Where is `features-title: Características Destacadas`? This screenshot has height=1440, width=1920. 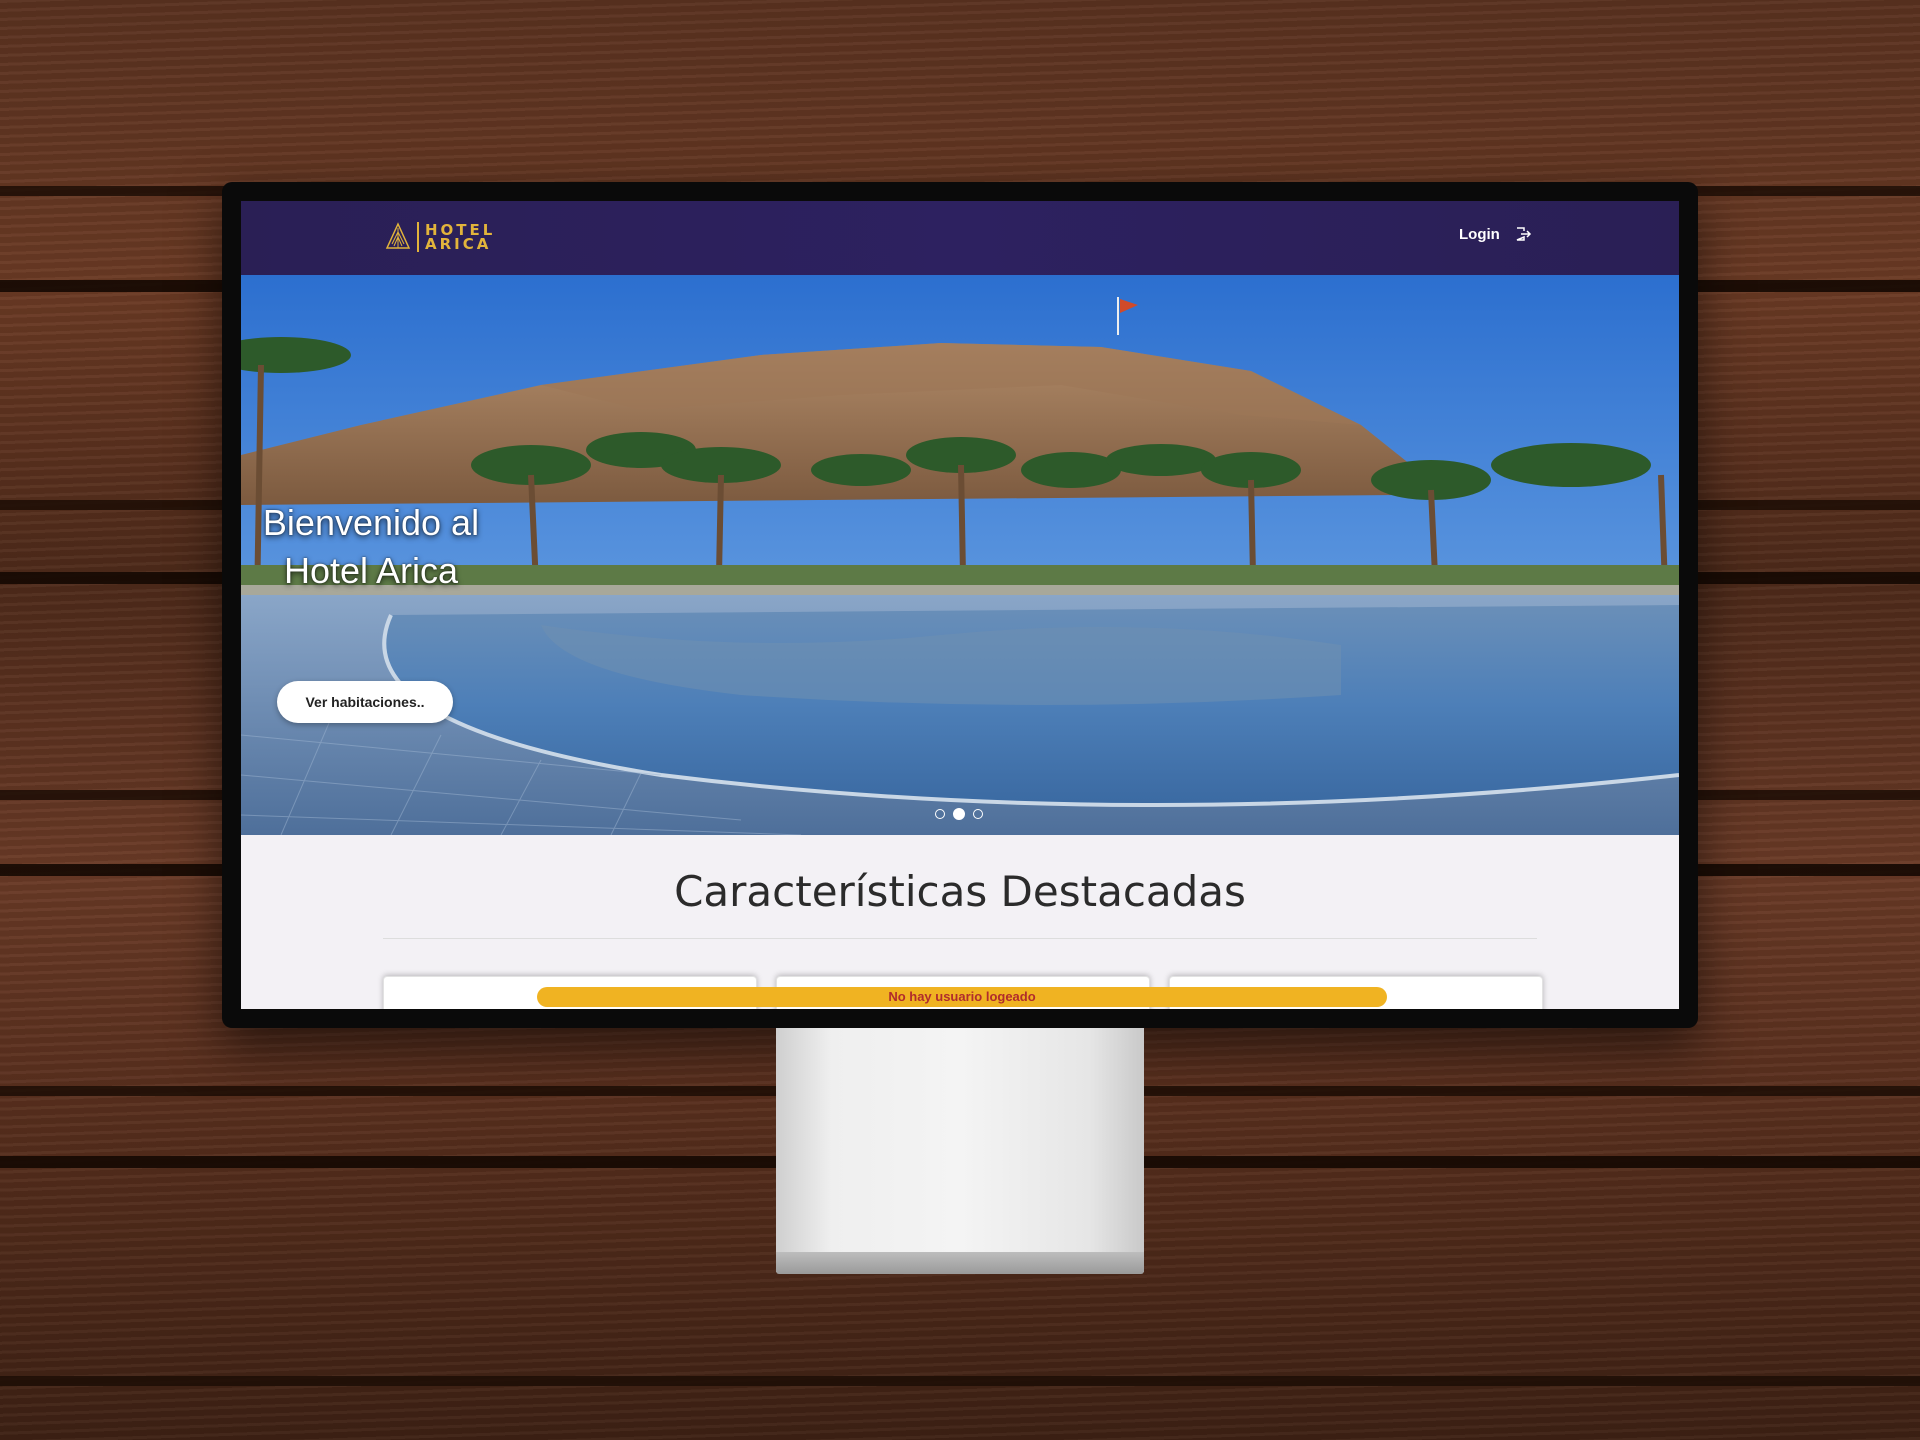 features-title: Características Destacadas is located at coordinates (960, 891).